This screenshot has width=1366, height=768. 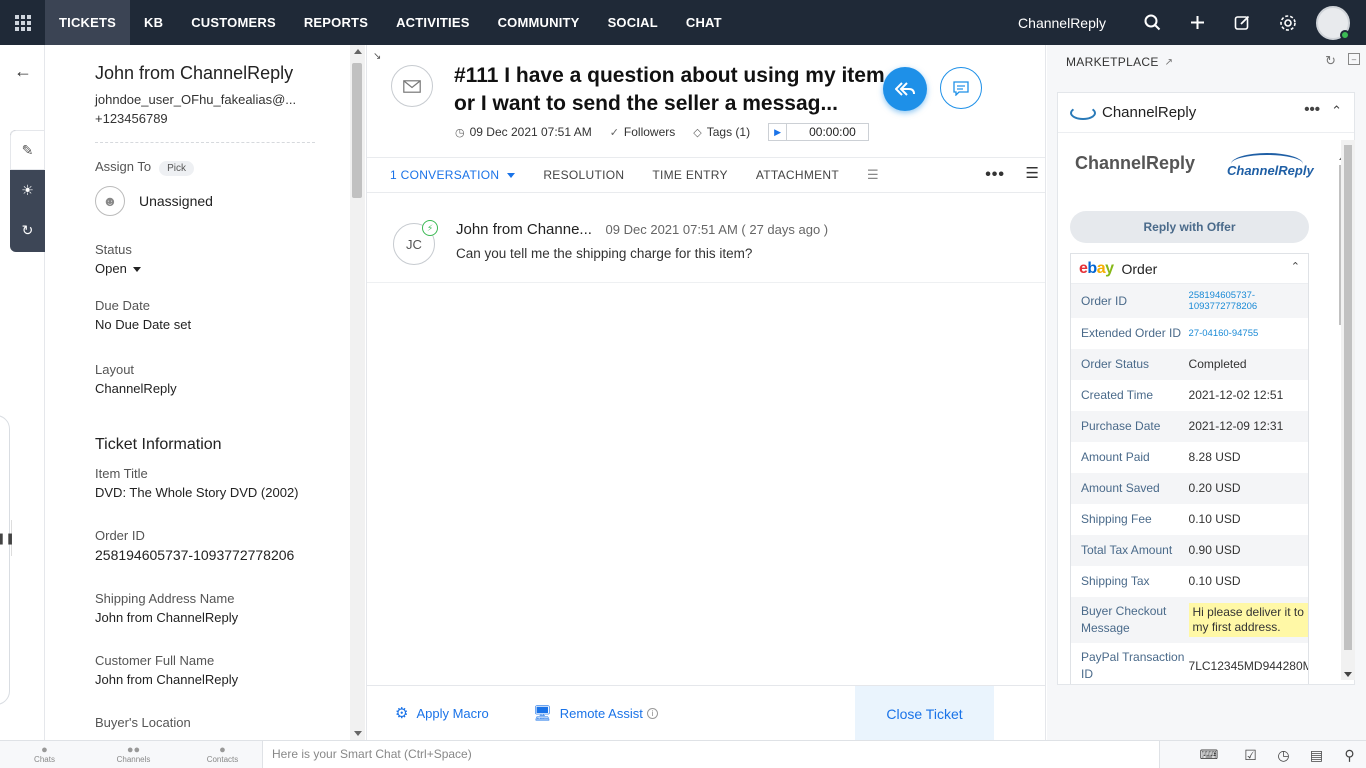 What do you see at coordinates (153, 22) in the screenshot?
I see `tab-kb: KB` at bounding box center [153, 22].